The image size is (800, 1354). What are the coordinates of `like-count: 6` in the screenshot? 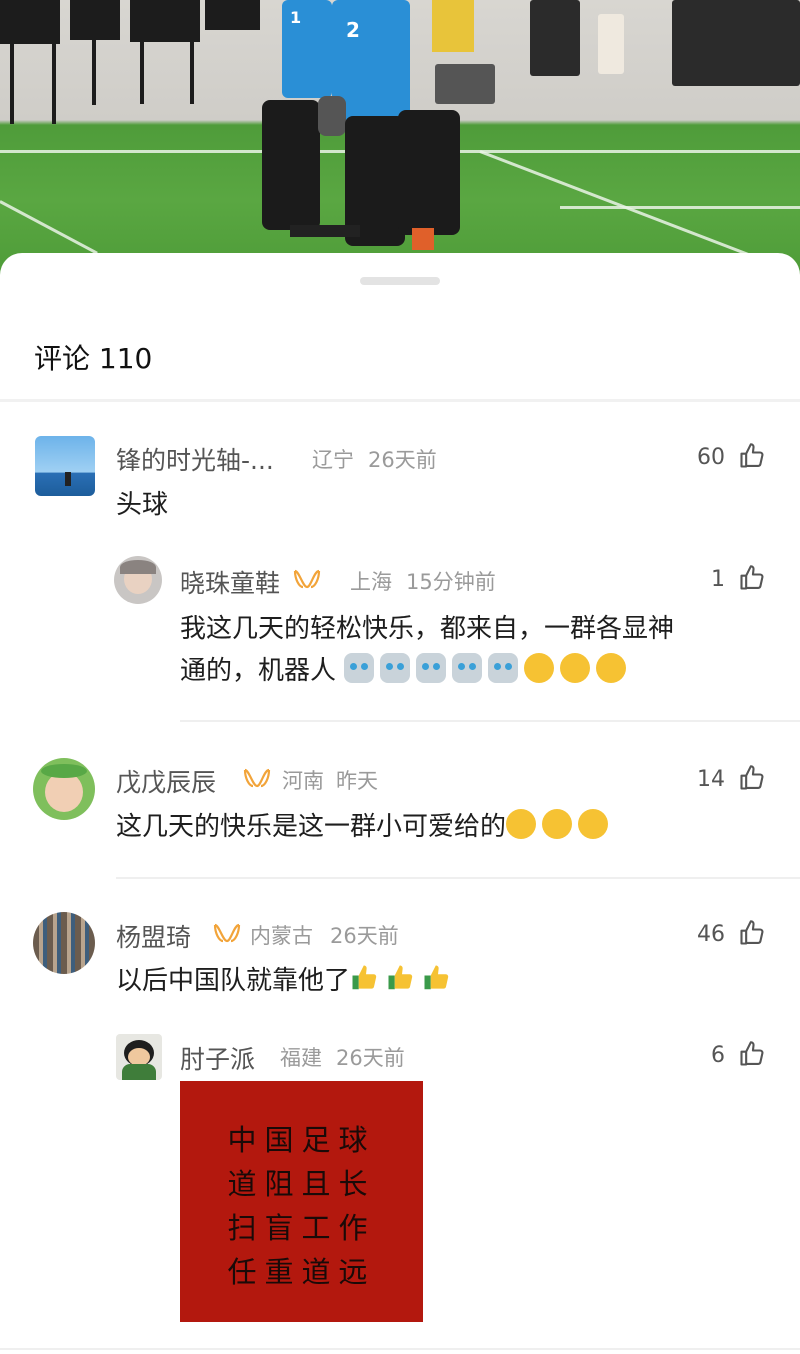 It's located at (718, 1055).